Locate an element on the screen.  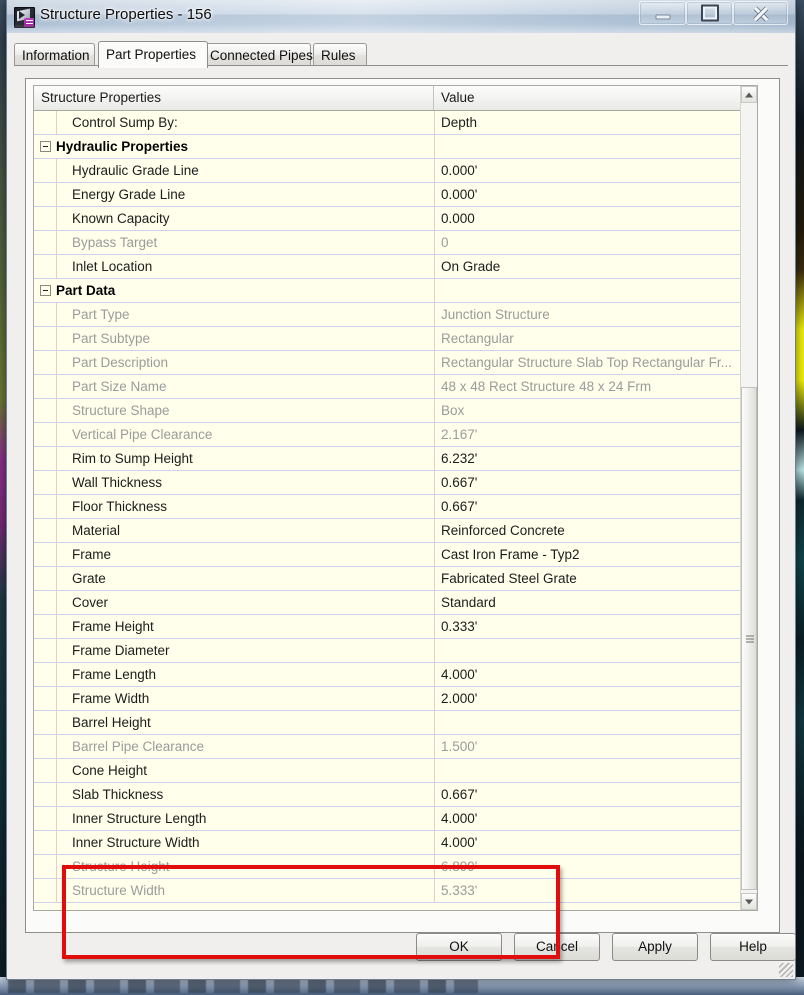
grid-row-value: 0.000 is located at coordinates (596, 218).